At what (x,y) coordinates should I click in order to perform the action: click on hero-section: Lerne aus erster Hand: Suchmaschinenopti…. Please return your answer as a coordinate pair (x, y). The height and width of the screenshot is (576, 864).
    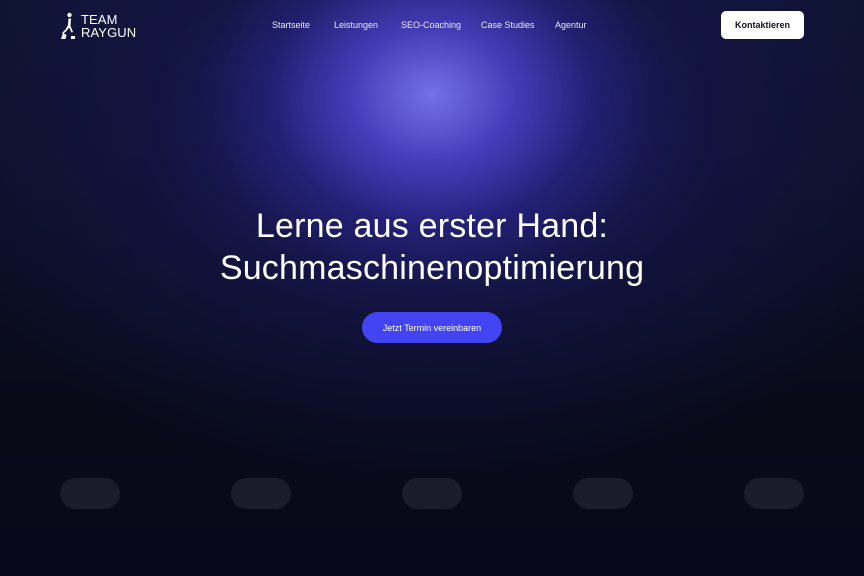
    Looking at the image, I should click on (432, 247).